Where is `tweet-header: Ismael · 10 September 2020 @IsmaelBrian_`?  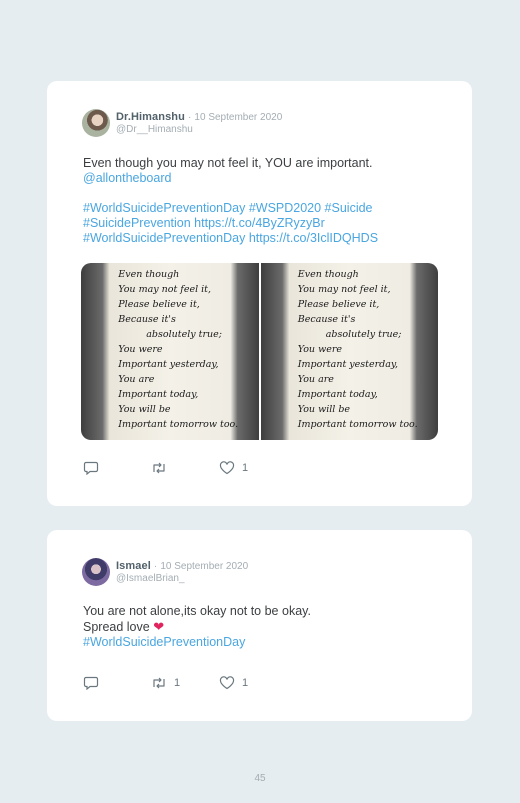 tweet-header: Ismael · 10 September 2020 @IsmaelBrian_ is located at coordinates (182, 572).